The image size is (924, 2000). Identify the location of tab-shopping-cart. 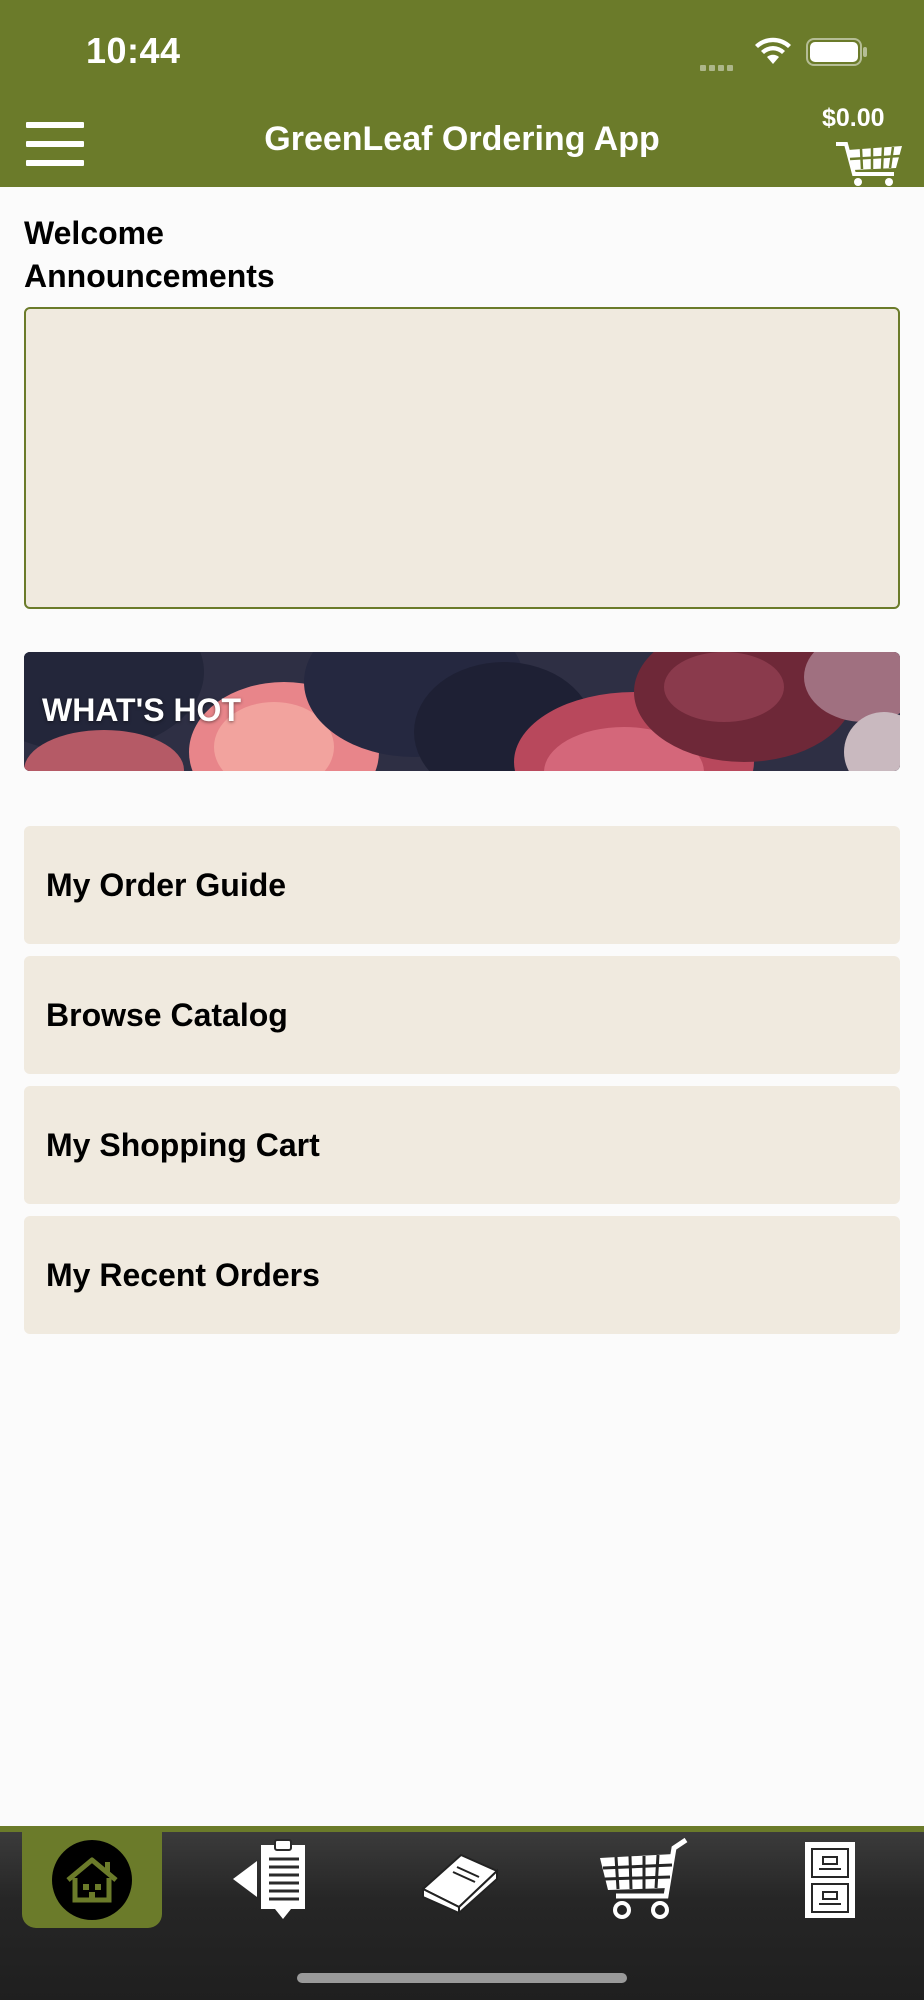
(642, 1880).